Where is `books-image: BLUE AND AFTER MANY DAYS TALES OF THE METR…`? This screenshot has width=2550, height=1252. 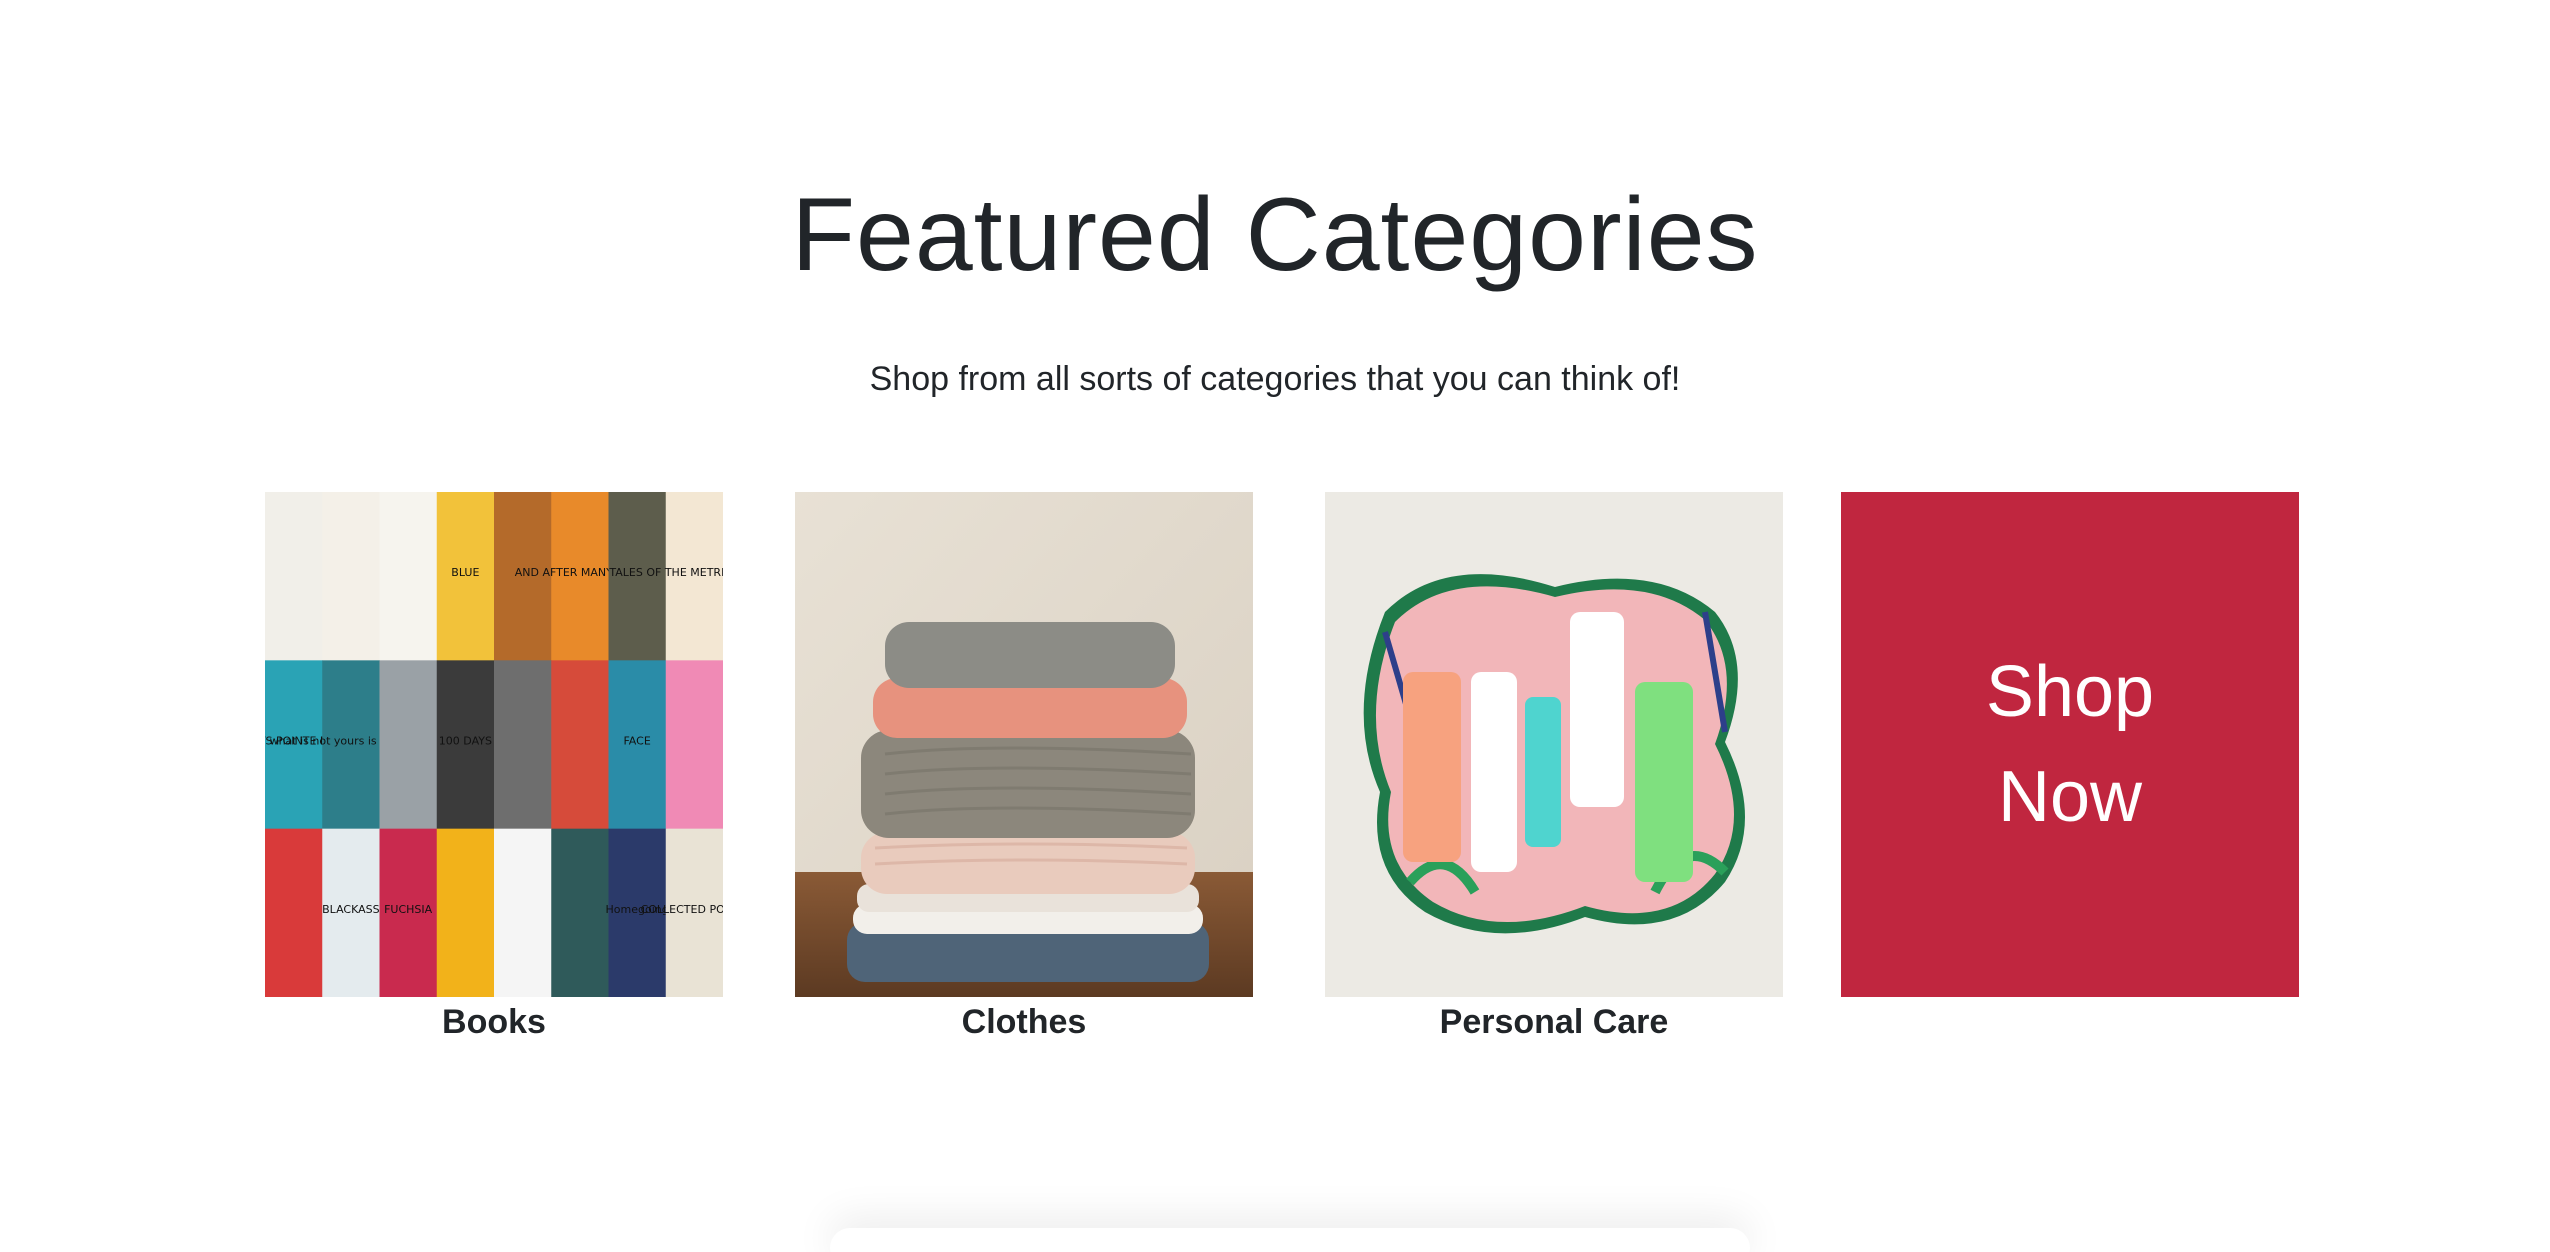
books-image: BLUE AND AFTER MANY DAYS TALES OF THE METR… is located at coordinates (494, 744).